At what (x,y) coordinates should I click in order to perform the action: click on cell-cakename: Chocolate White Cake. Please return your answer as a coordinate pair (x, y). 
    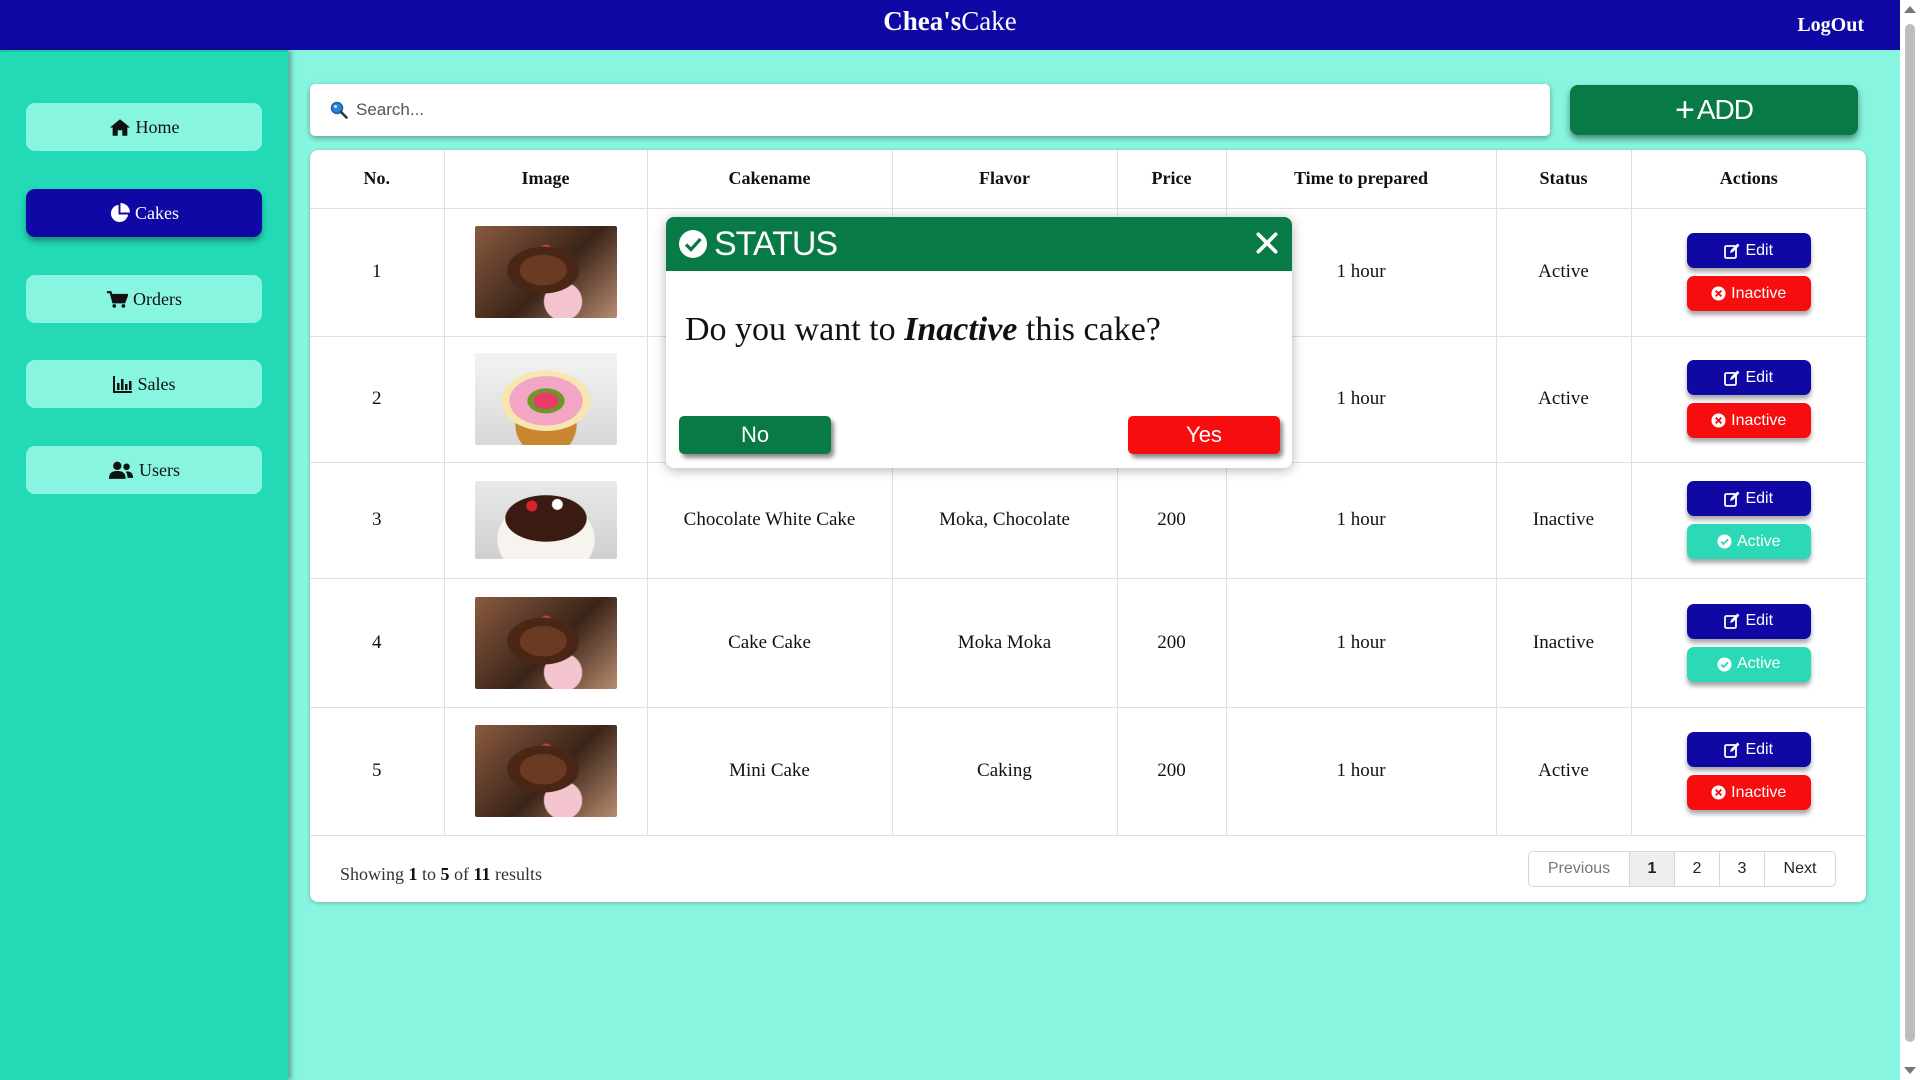
    Looking at the image, I should click on (770, 520).